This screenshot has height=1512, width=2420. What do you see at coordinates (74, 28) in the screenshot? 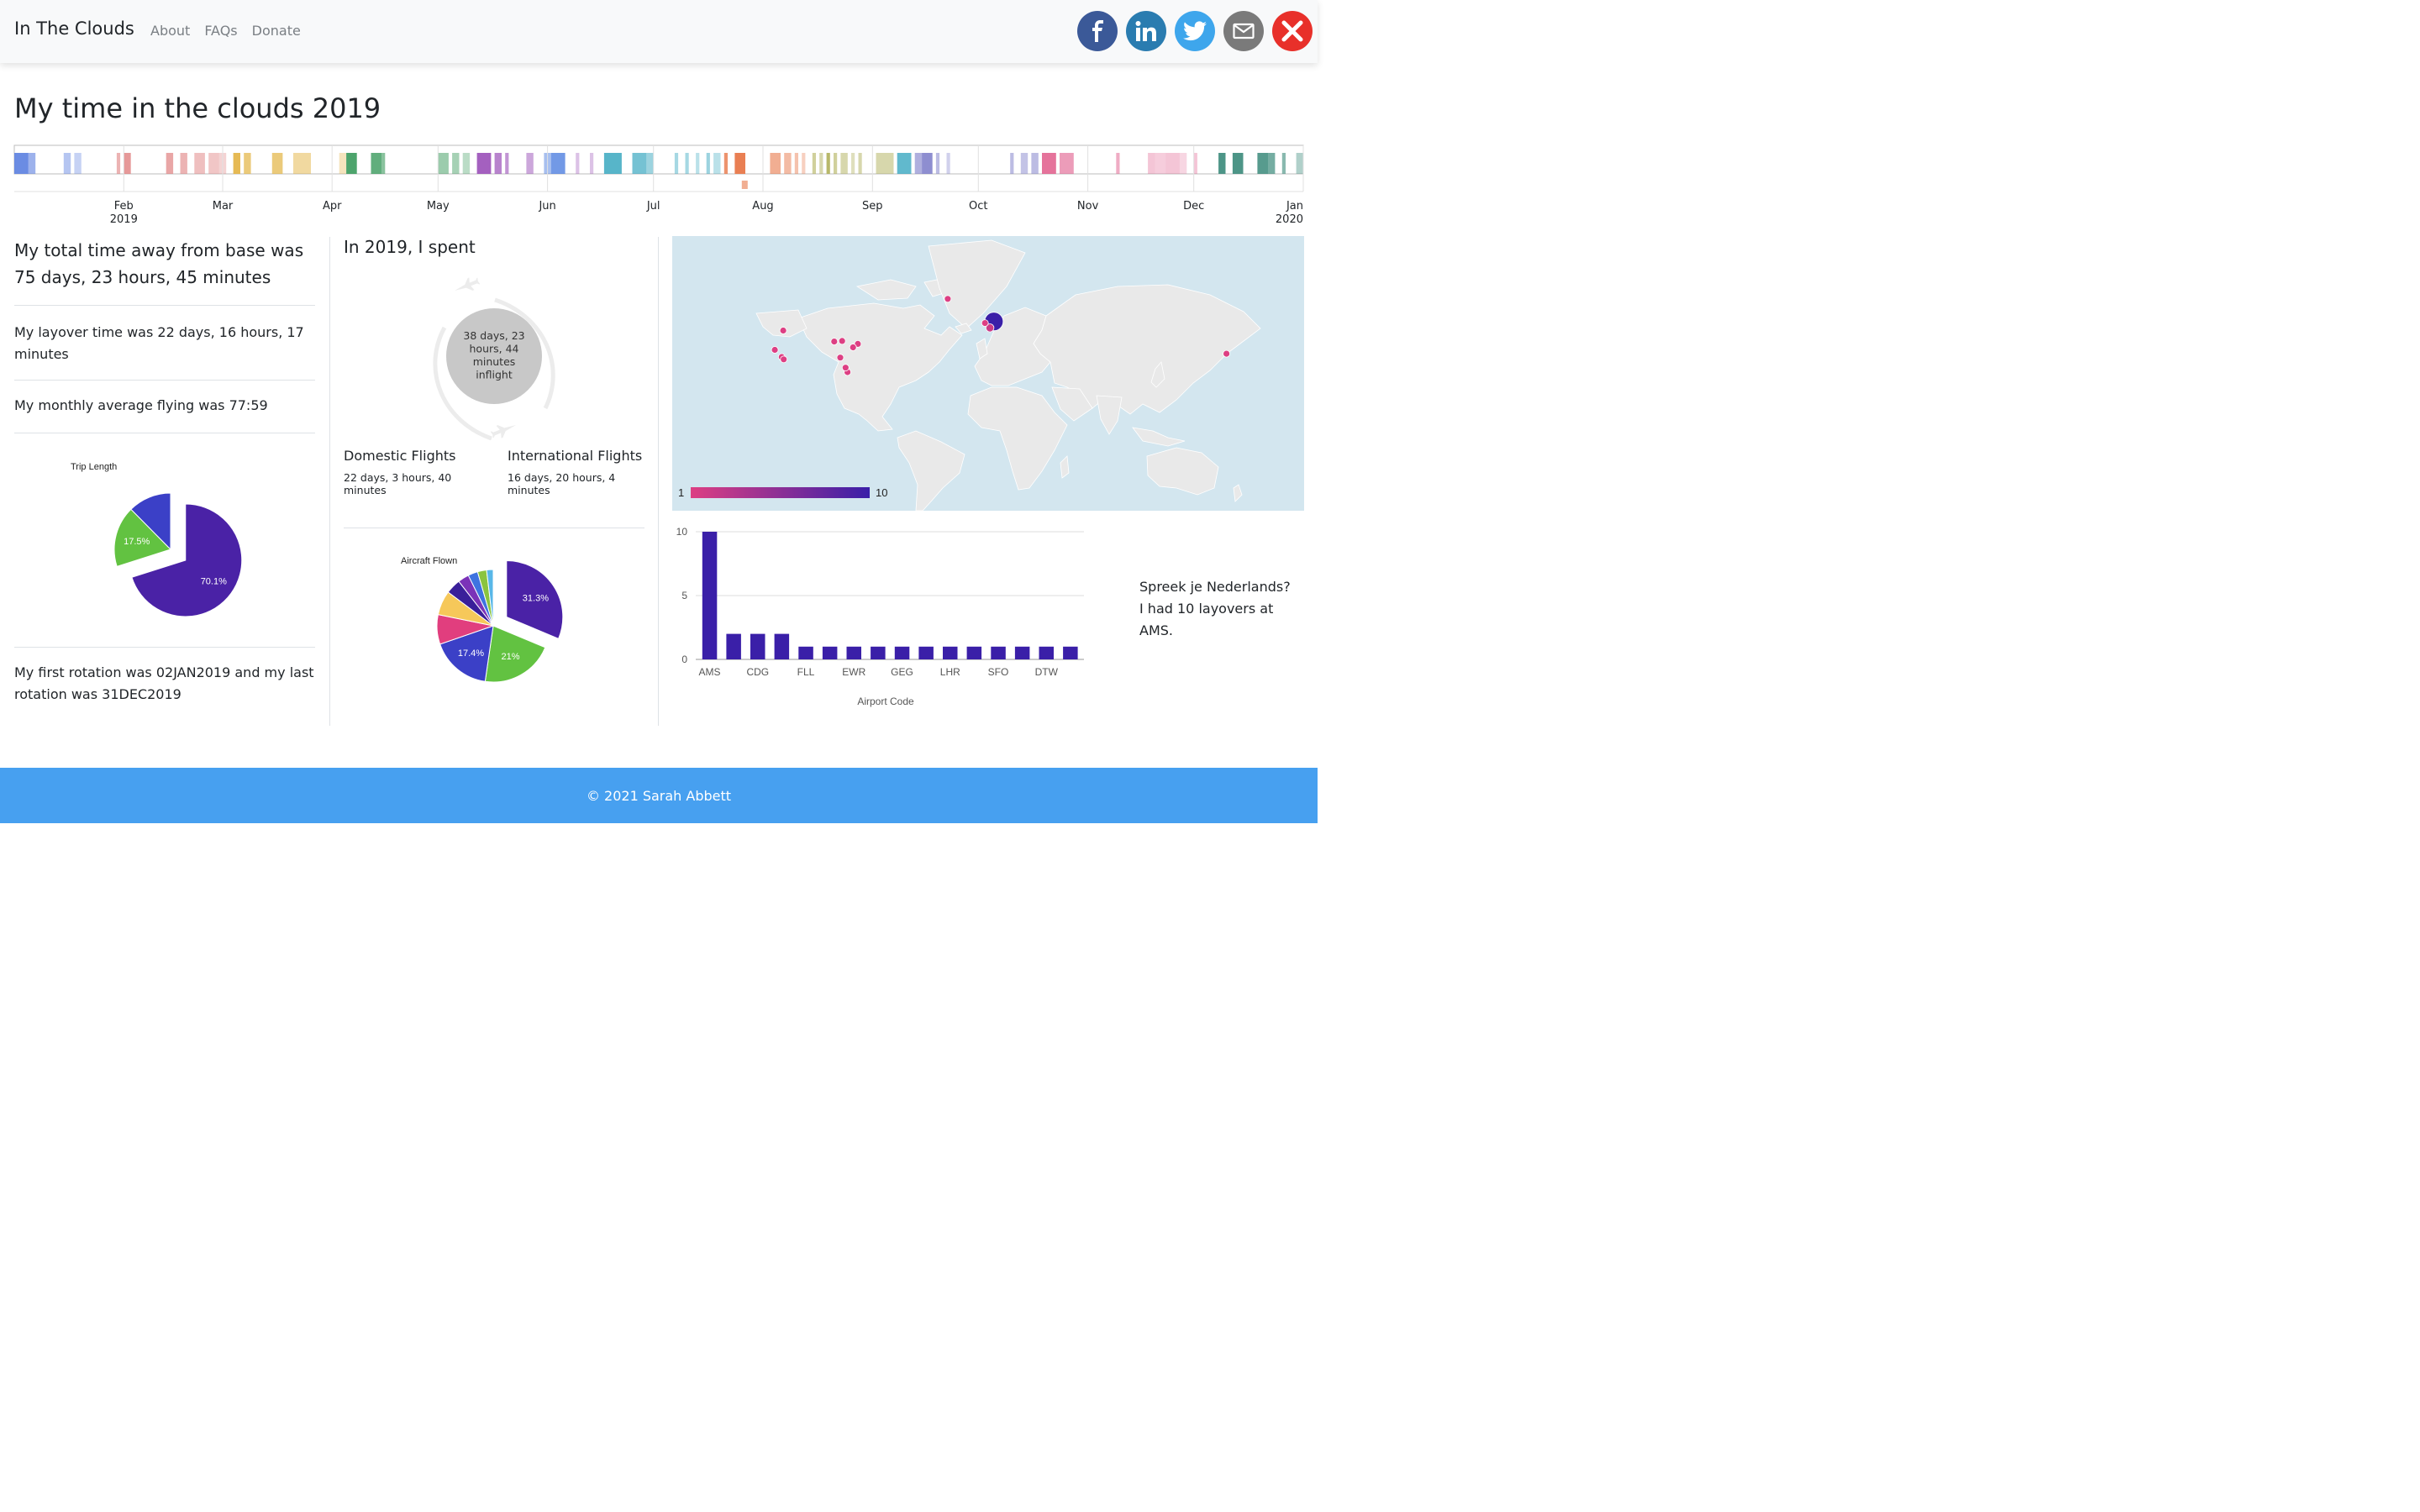
I see `brand-link: In The Clouds` at bounding box center [74, 28].